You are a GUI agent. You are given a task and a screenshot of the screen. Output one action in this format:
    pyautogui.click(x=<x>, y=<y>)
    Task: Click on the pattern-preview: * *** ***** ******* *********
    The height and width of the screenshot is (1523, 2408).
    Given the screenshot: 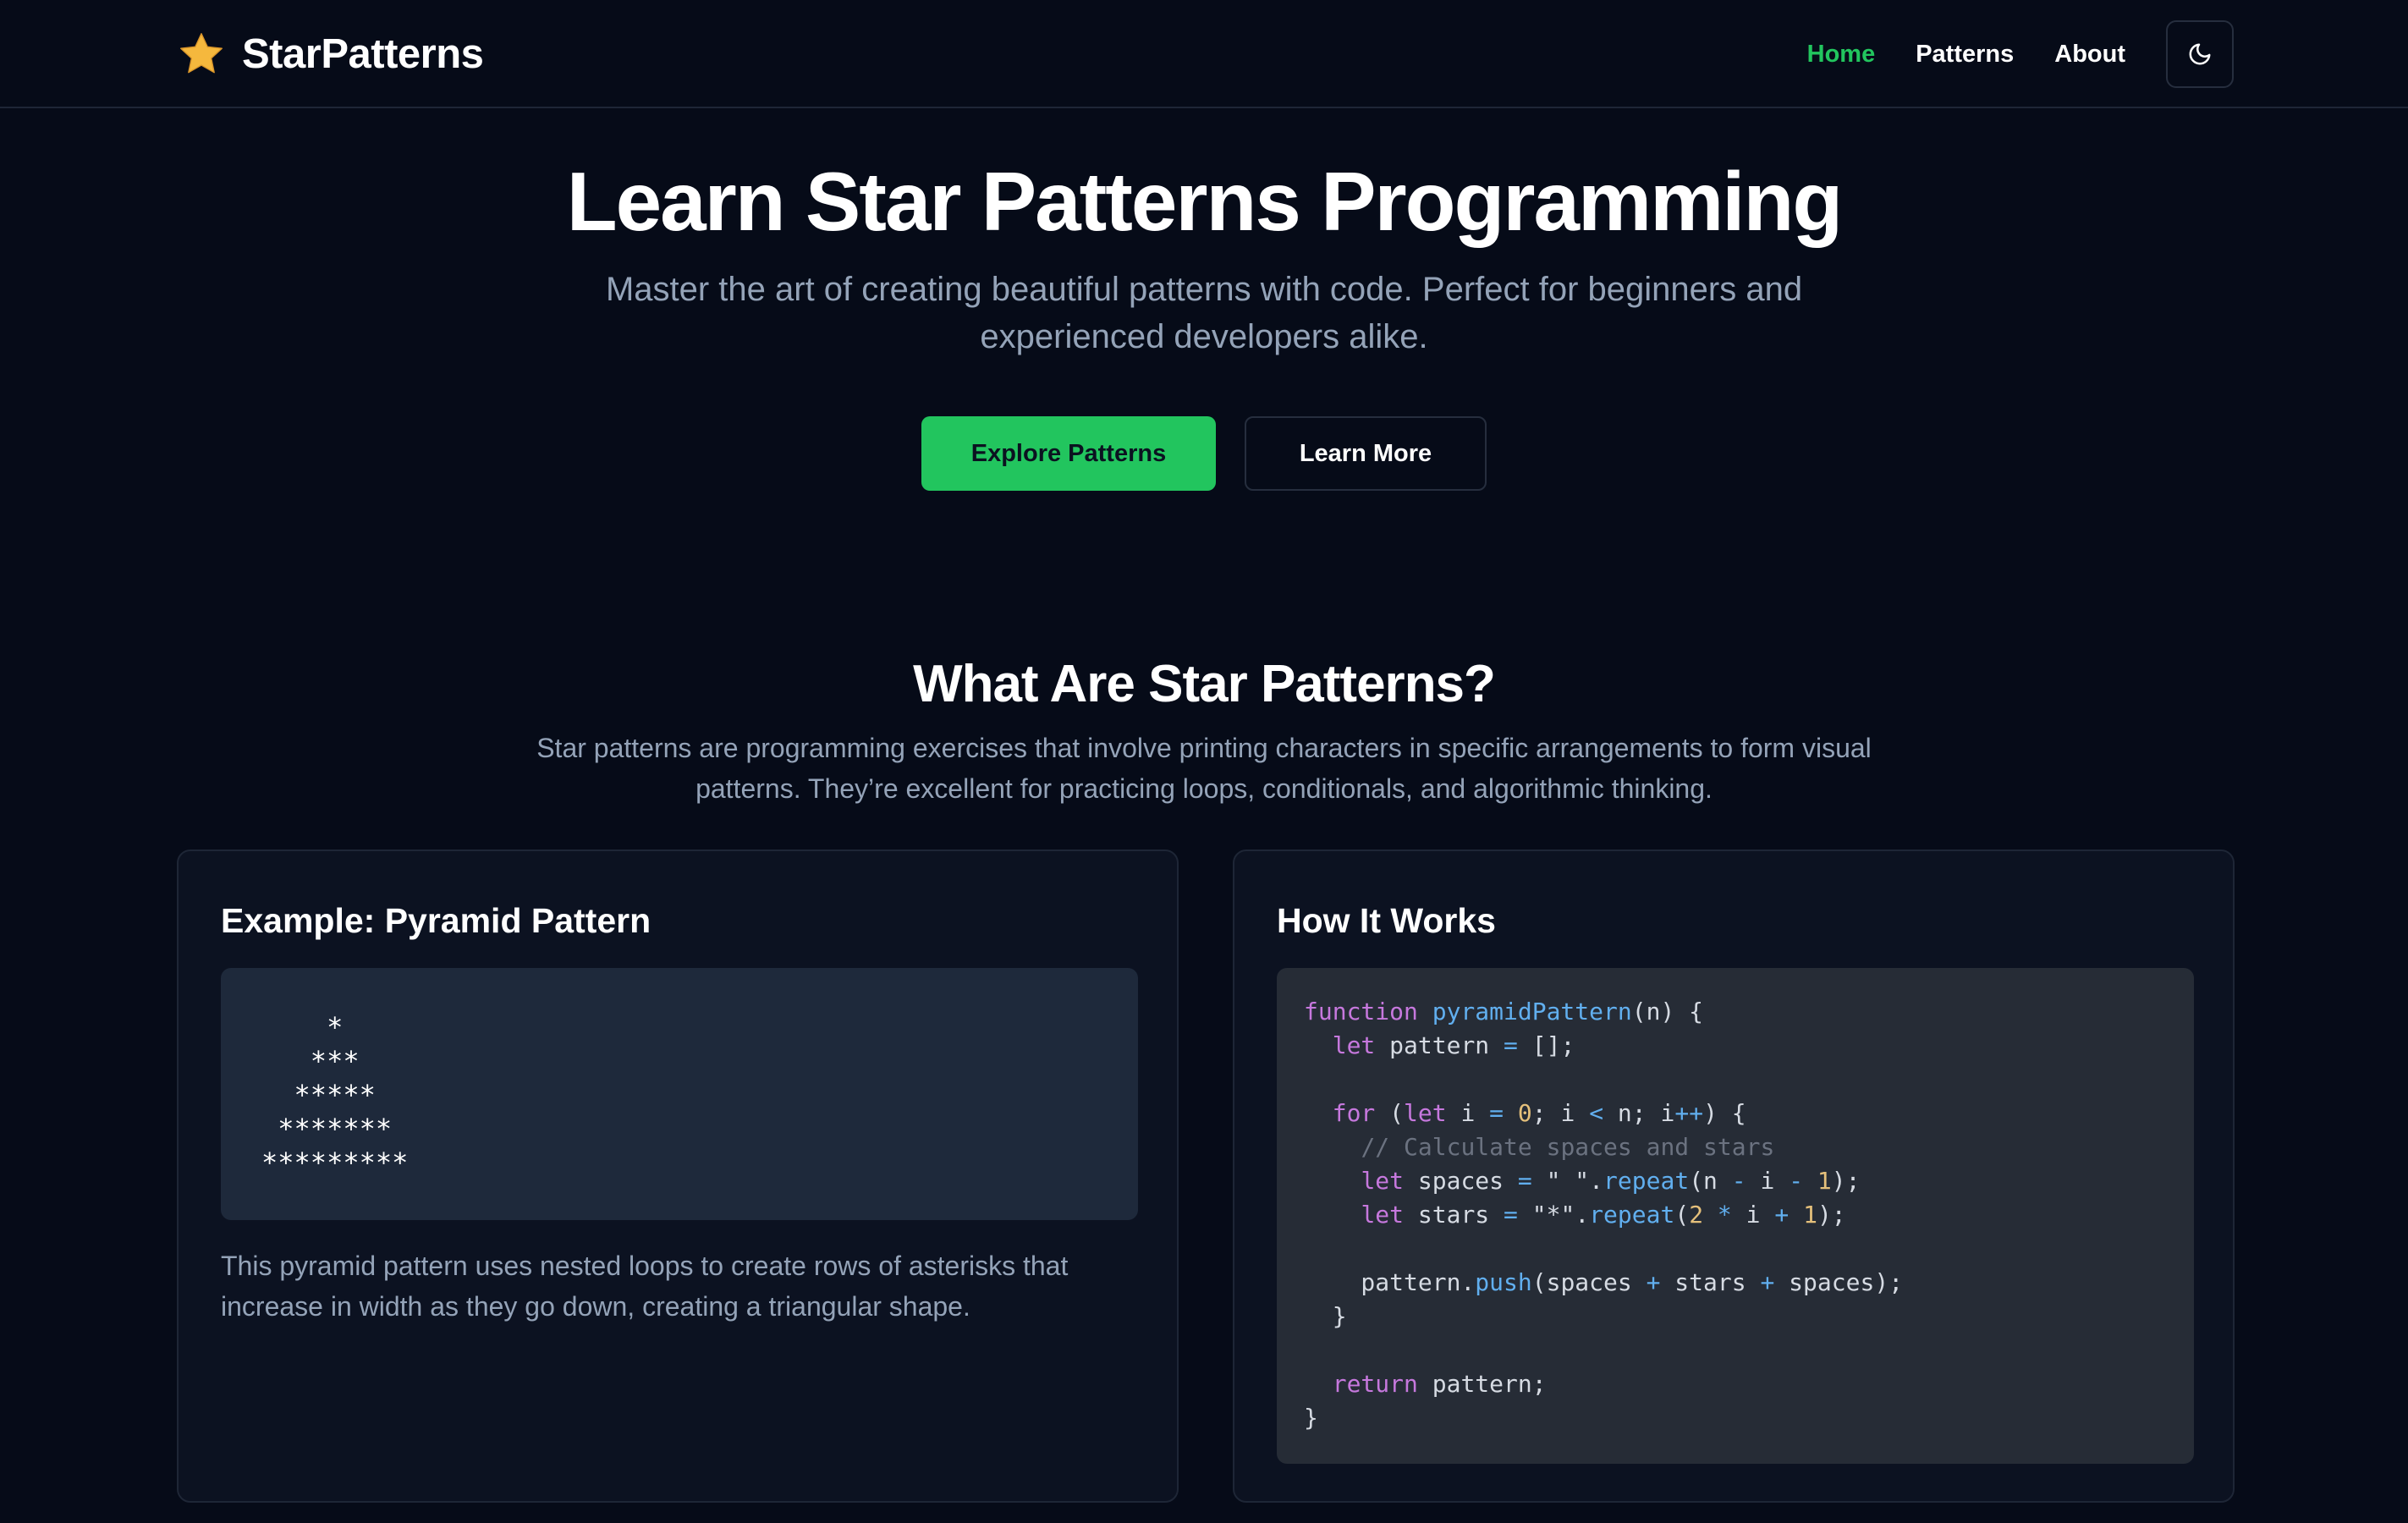 What is the action you would take?
    pyautogui.click(x=679, y=1094)
    